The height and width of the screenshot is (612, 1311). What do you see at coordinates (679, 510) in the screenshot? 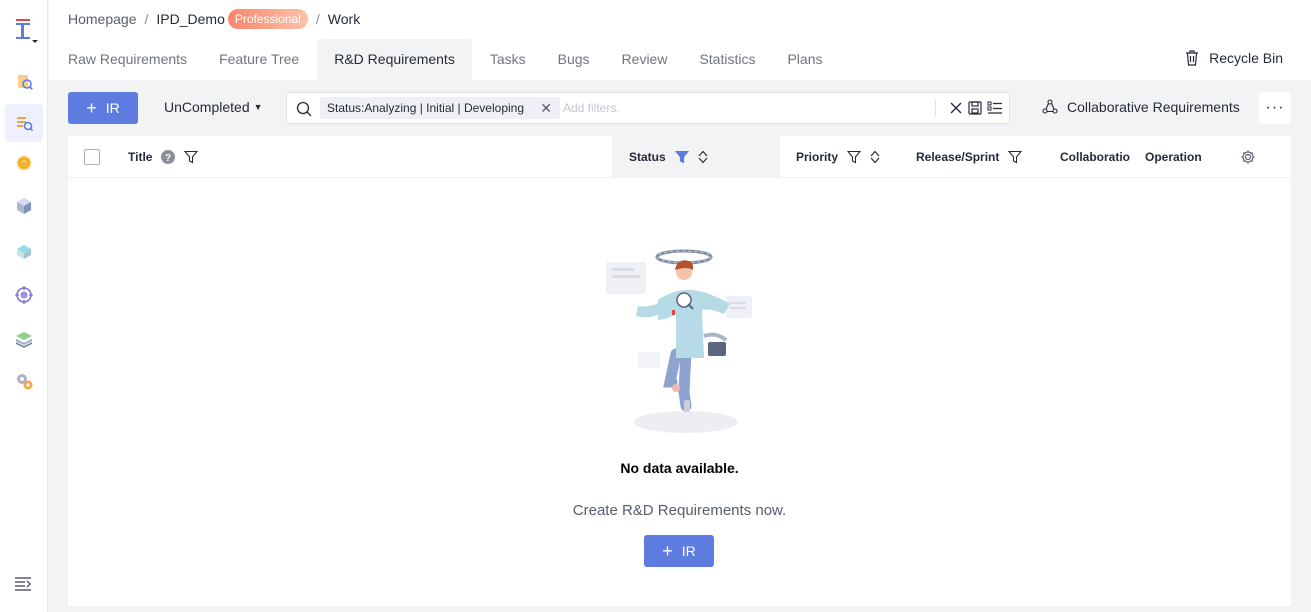
I see `empty-state-subtitle: Create R&D Requirements now.` at bounding box center [679, 510].